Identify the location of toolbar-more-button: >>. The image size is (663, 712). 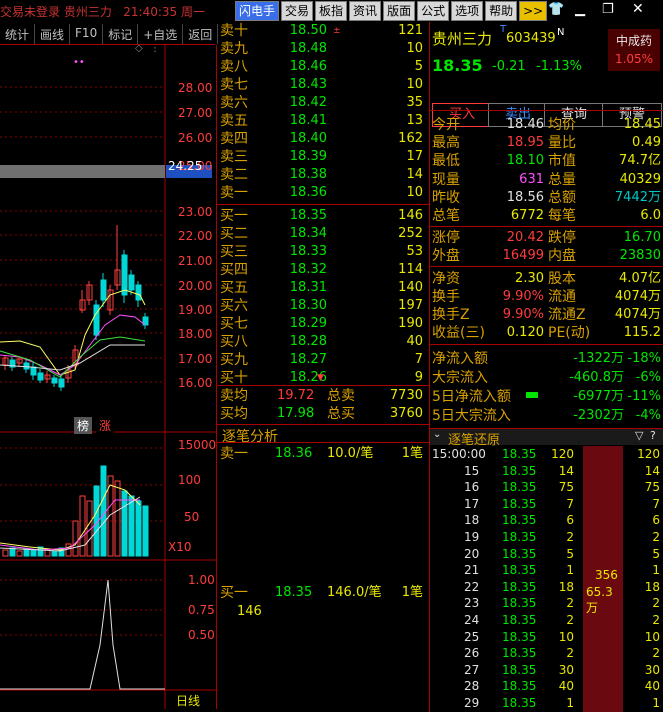
(533, 11).